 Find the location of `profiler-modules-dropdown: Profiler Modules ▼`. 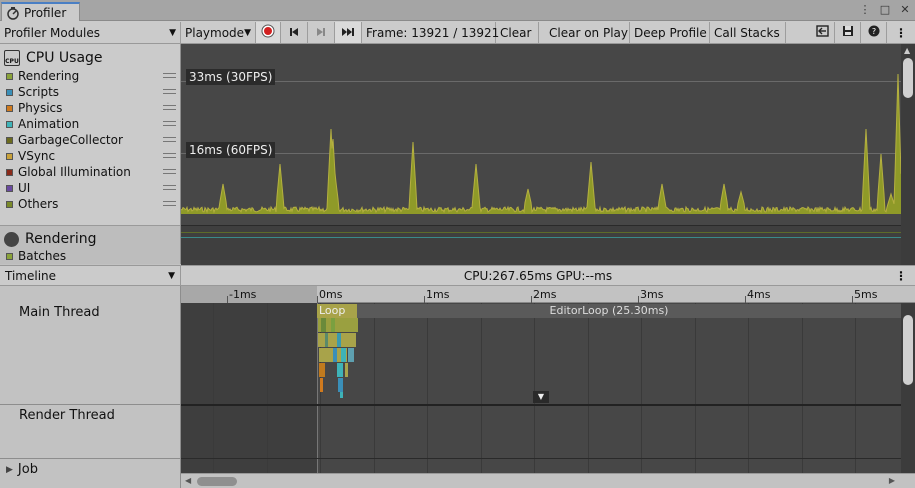

profiler-modules-dropdown: Profiler Modules ▼ is located at coordinates (90, 32).